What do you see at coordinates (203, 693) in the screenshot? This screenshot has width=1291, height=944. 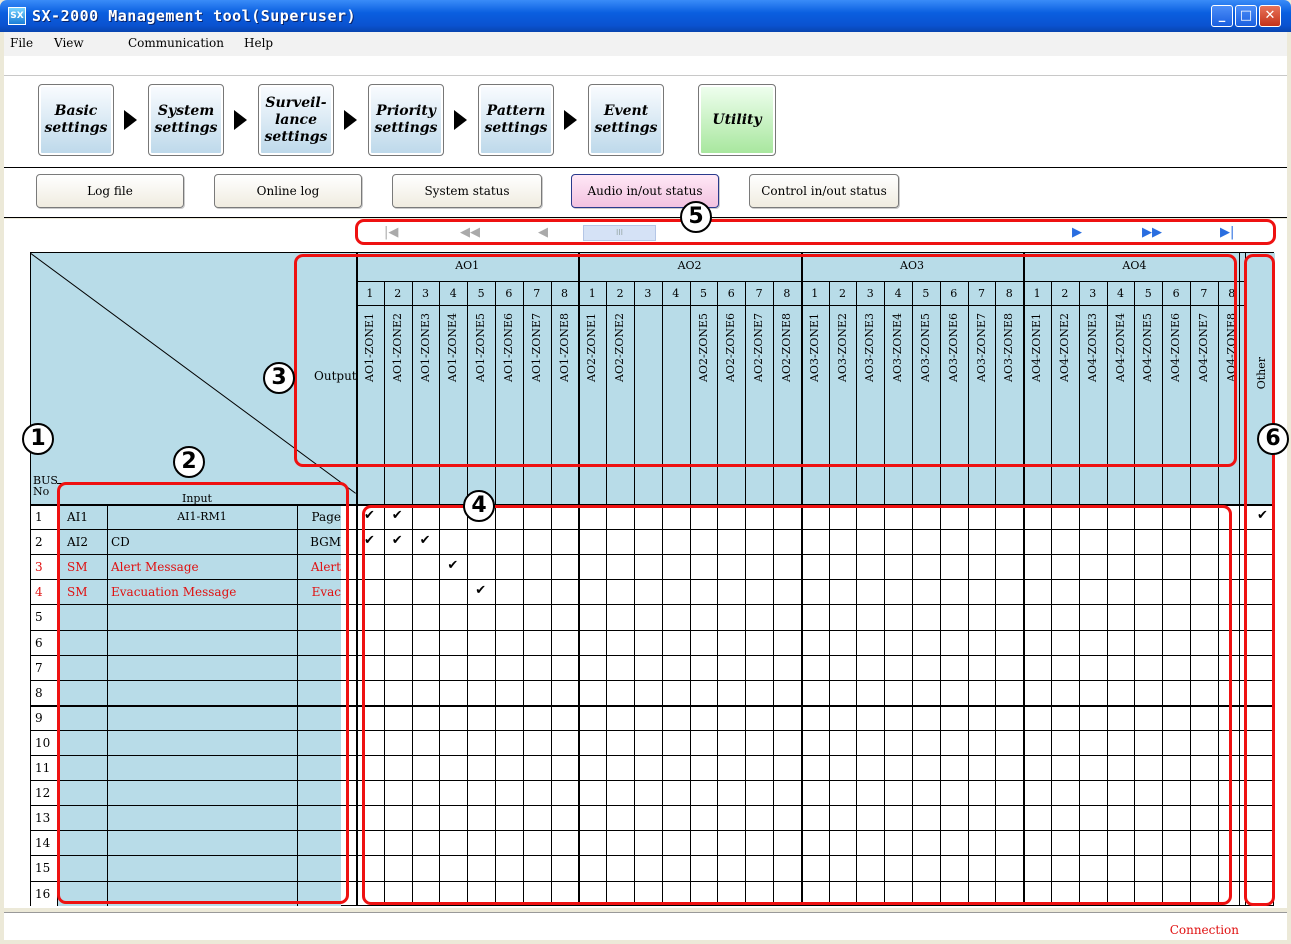 I see `callout-input-column` at bounding box center [203, 693].